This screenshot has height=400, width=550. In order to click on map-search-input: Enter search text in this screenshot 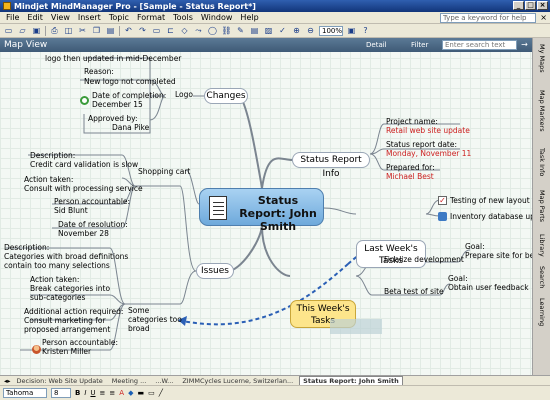, I will do `click(479, 45)`.